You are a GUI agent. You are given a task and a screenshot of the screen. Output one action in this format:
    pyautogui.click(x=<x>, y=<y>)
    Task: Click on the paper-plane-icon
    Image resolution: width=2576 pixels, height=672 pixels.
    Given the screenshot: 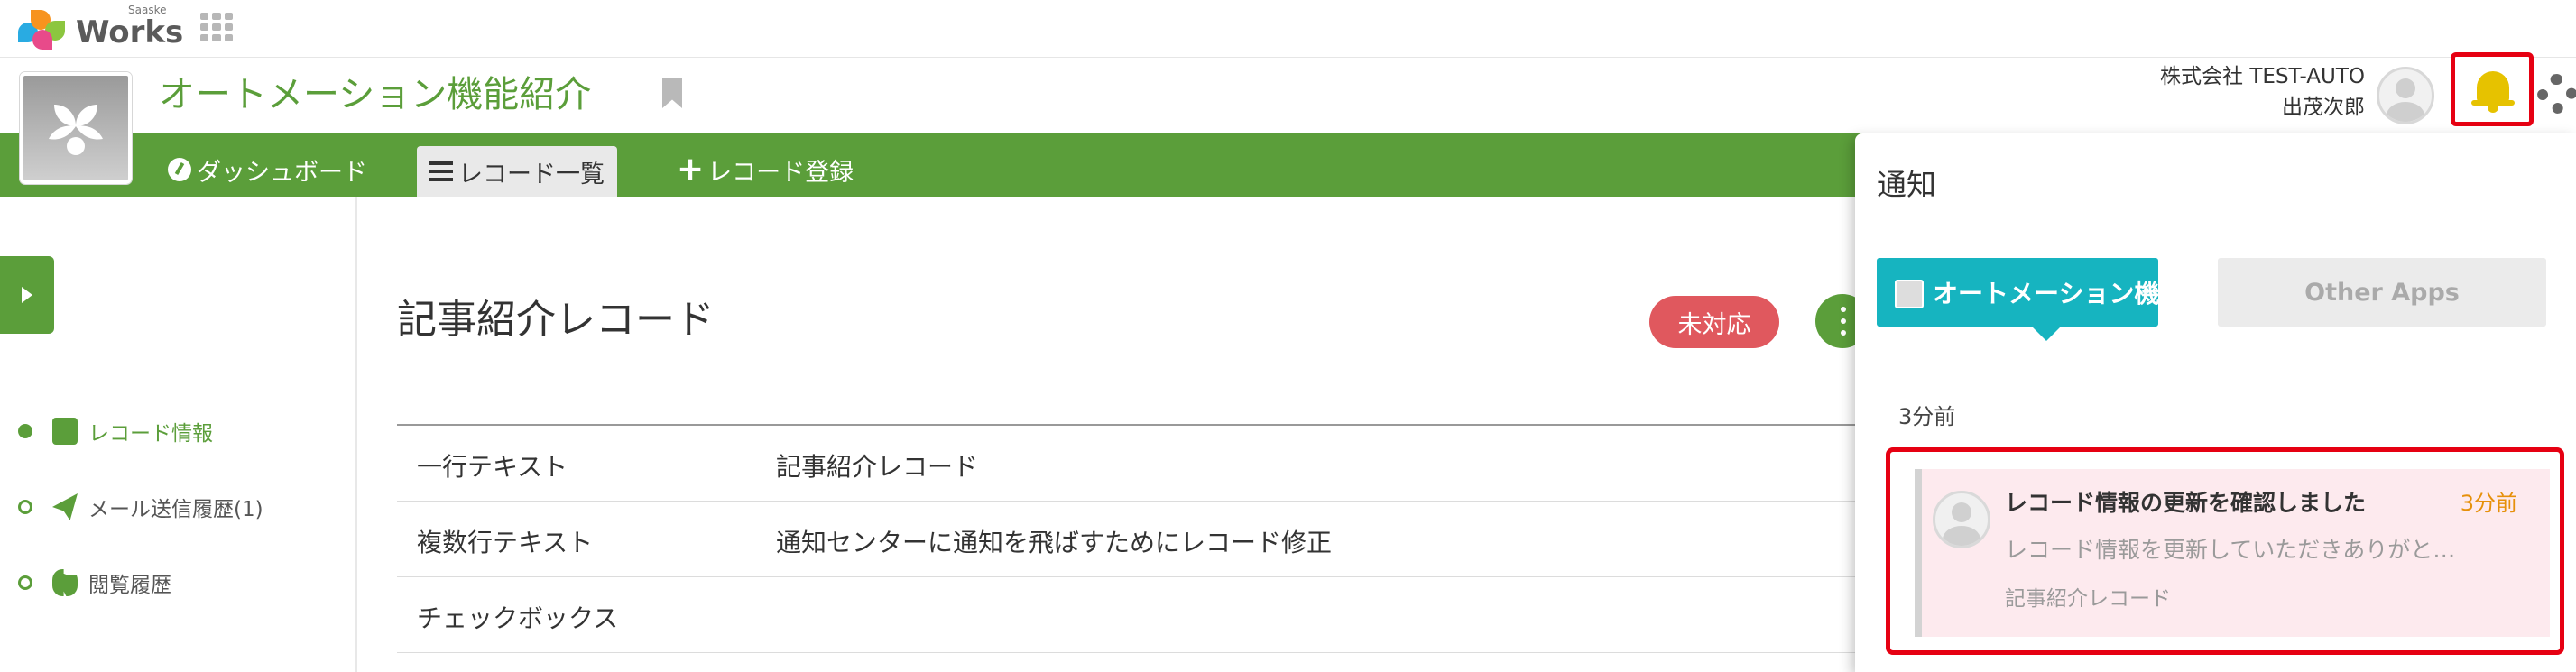 What is the action you would take?
    pyautogui.click(x=65, y=506)
    